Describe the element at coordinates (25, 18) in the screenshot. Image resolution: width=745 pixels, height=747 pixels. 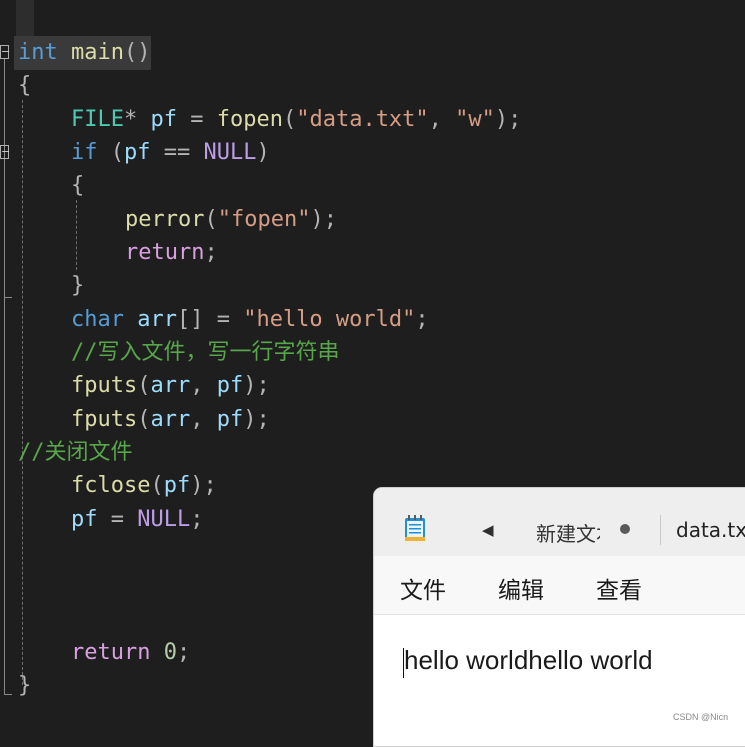
I see `gutter-top-marker` at that location.